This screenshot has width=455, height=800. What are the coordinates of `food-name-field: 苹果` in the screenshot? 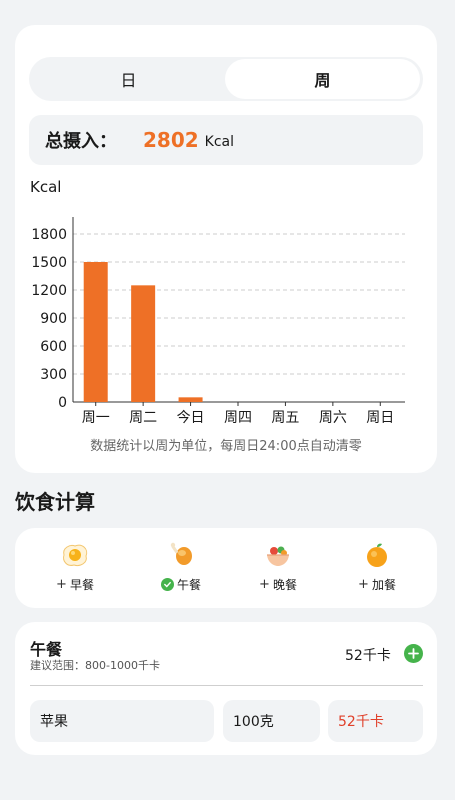 It's located at (122, 721).